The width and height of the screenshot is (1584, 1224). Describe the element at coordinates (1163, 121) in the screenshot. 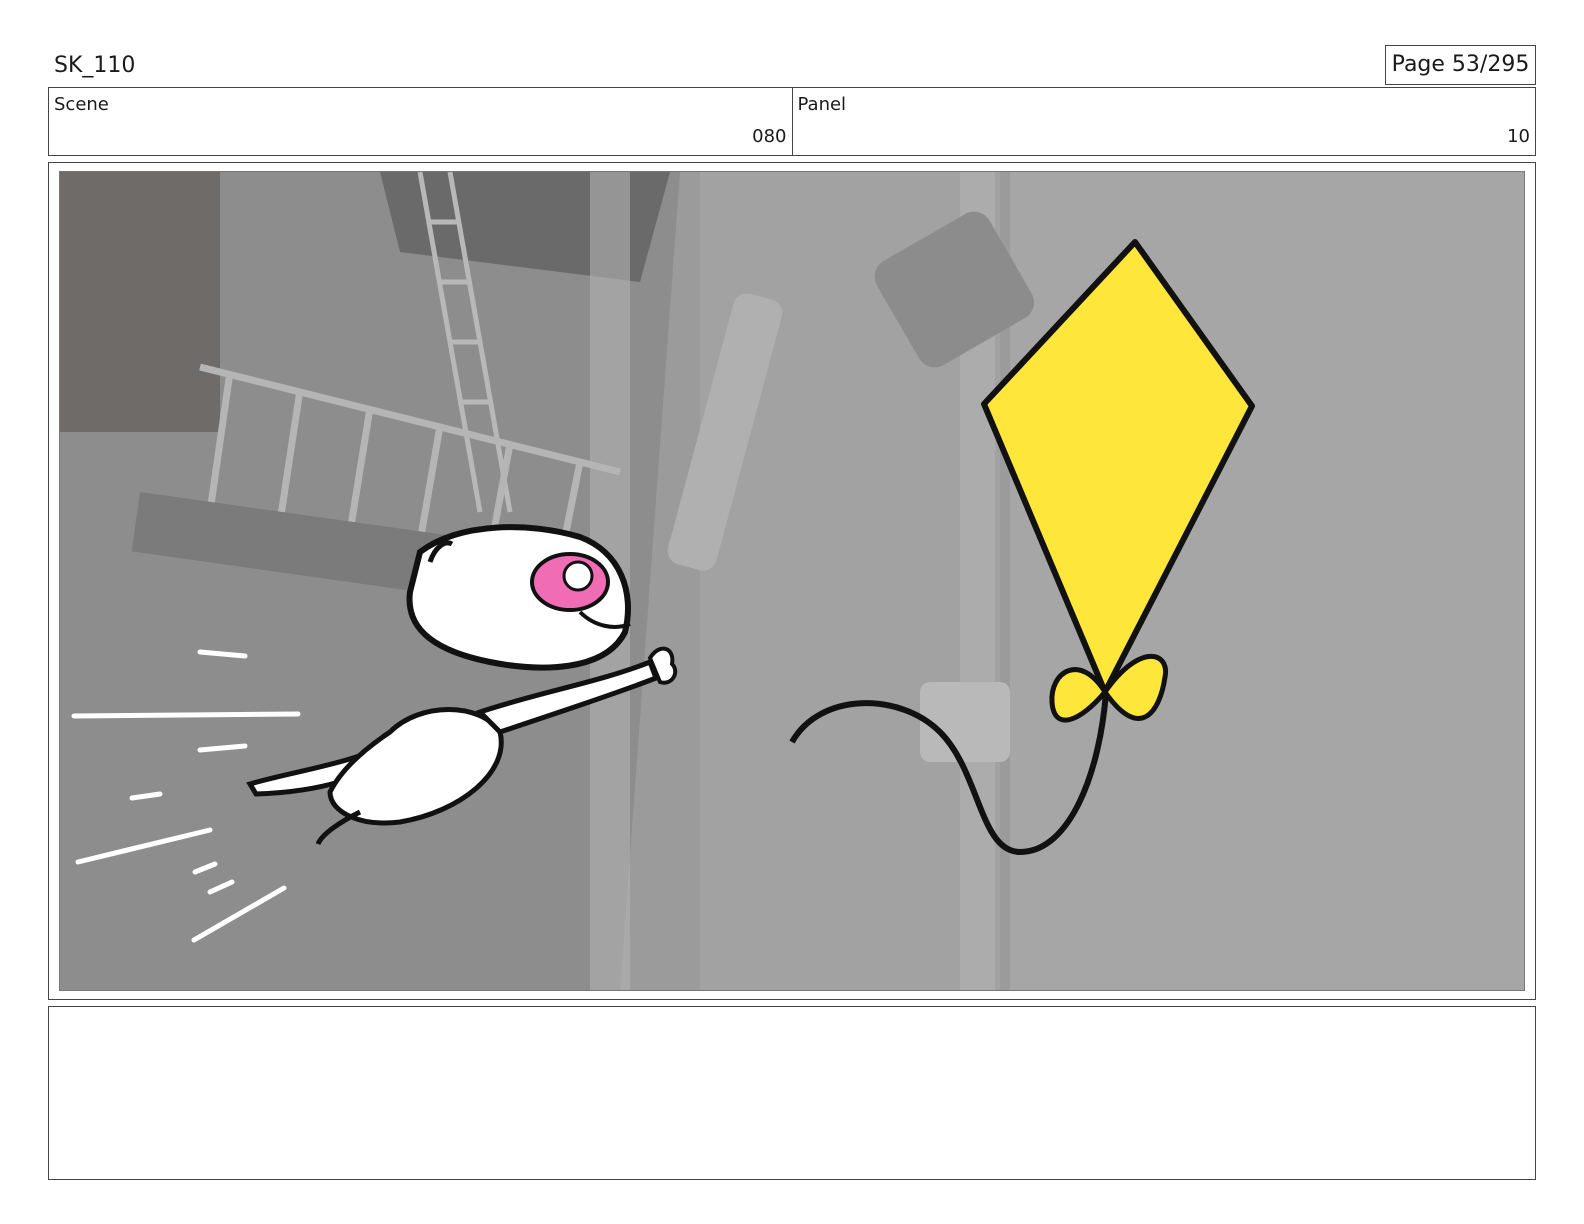

I see `panel-cell: Panel 10` at that location.